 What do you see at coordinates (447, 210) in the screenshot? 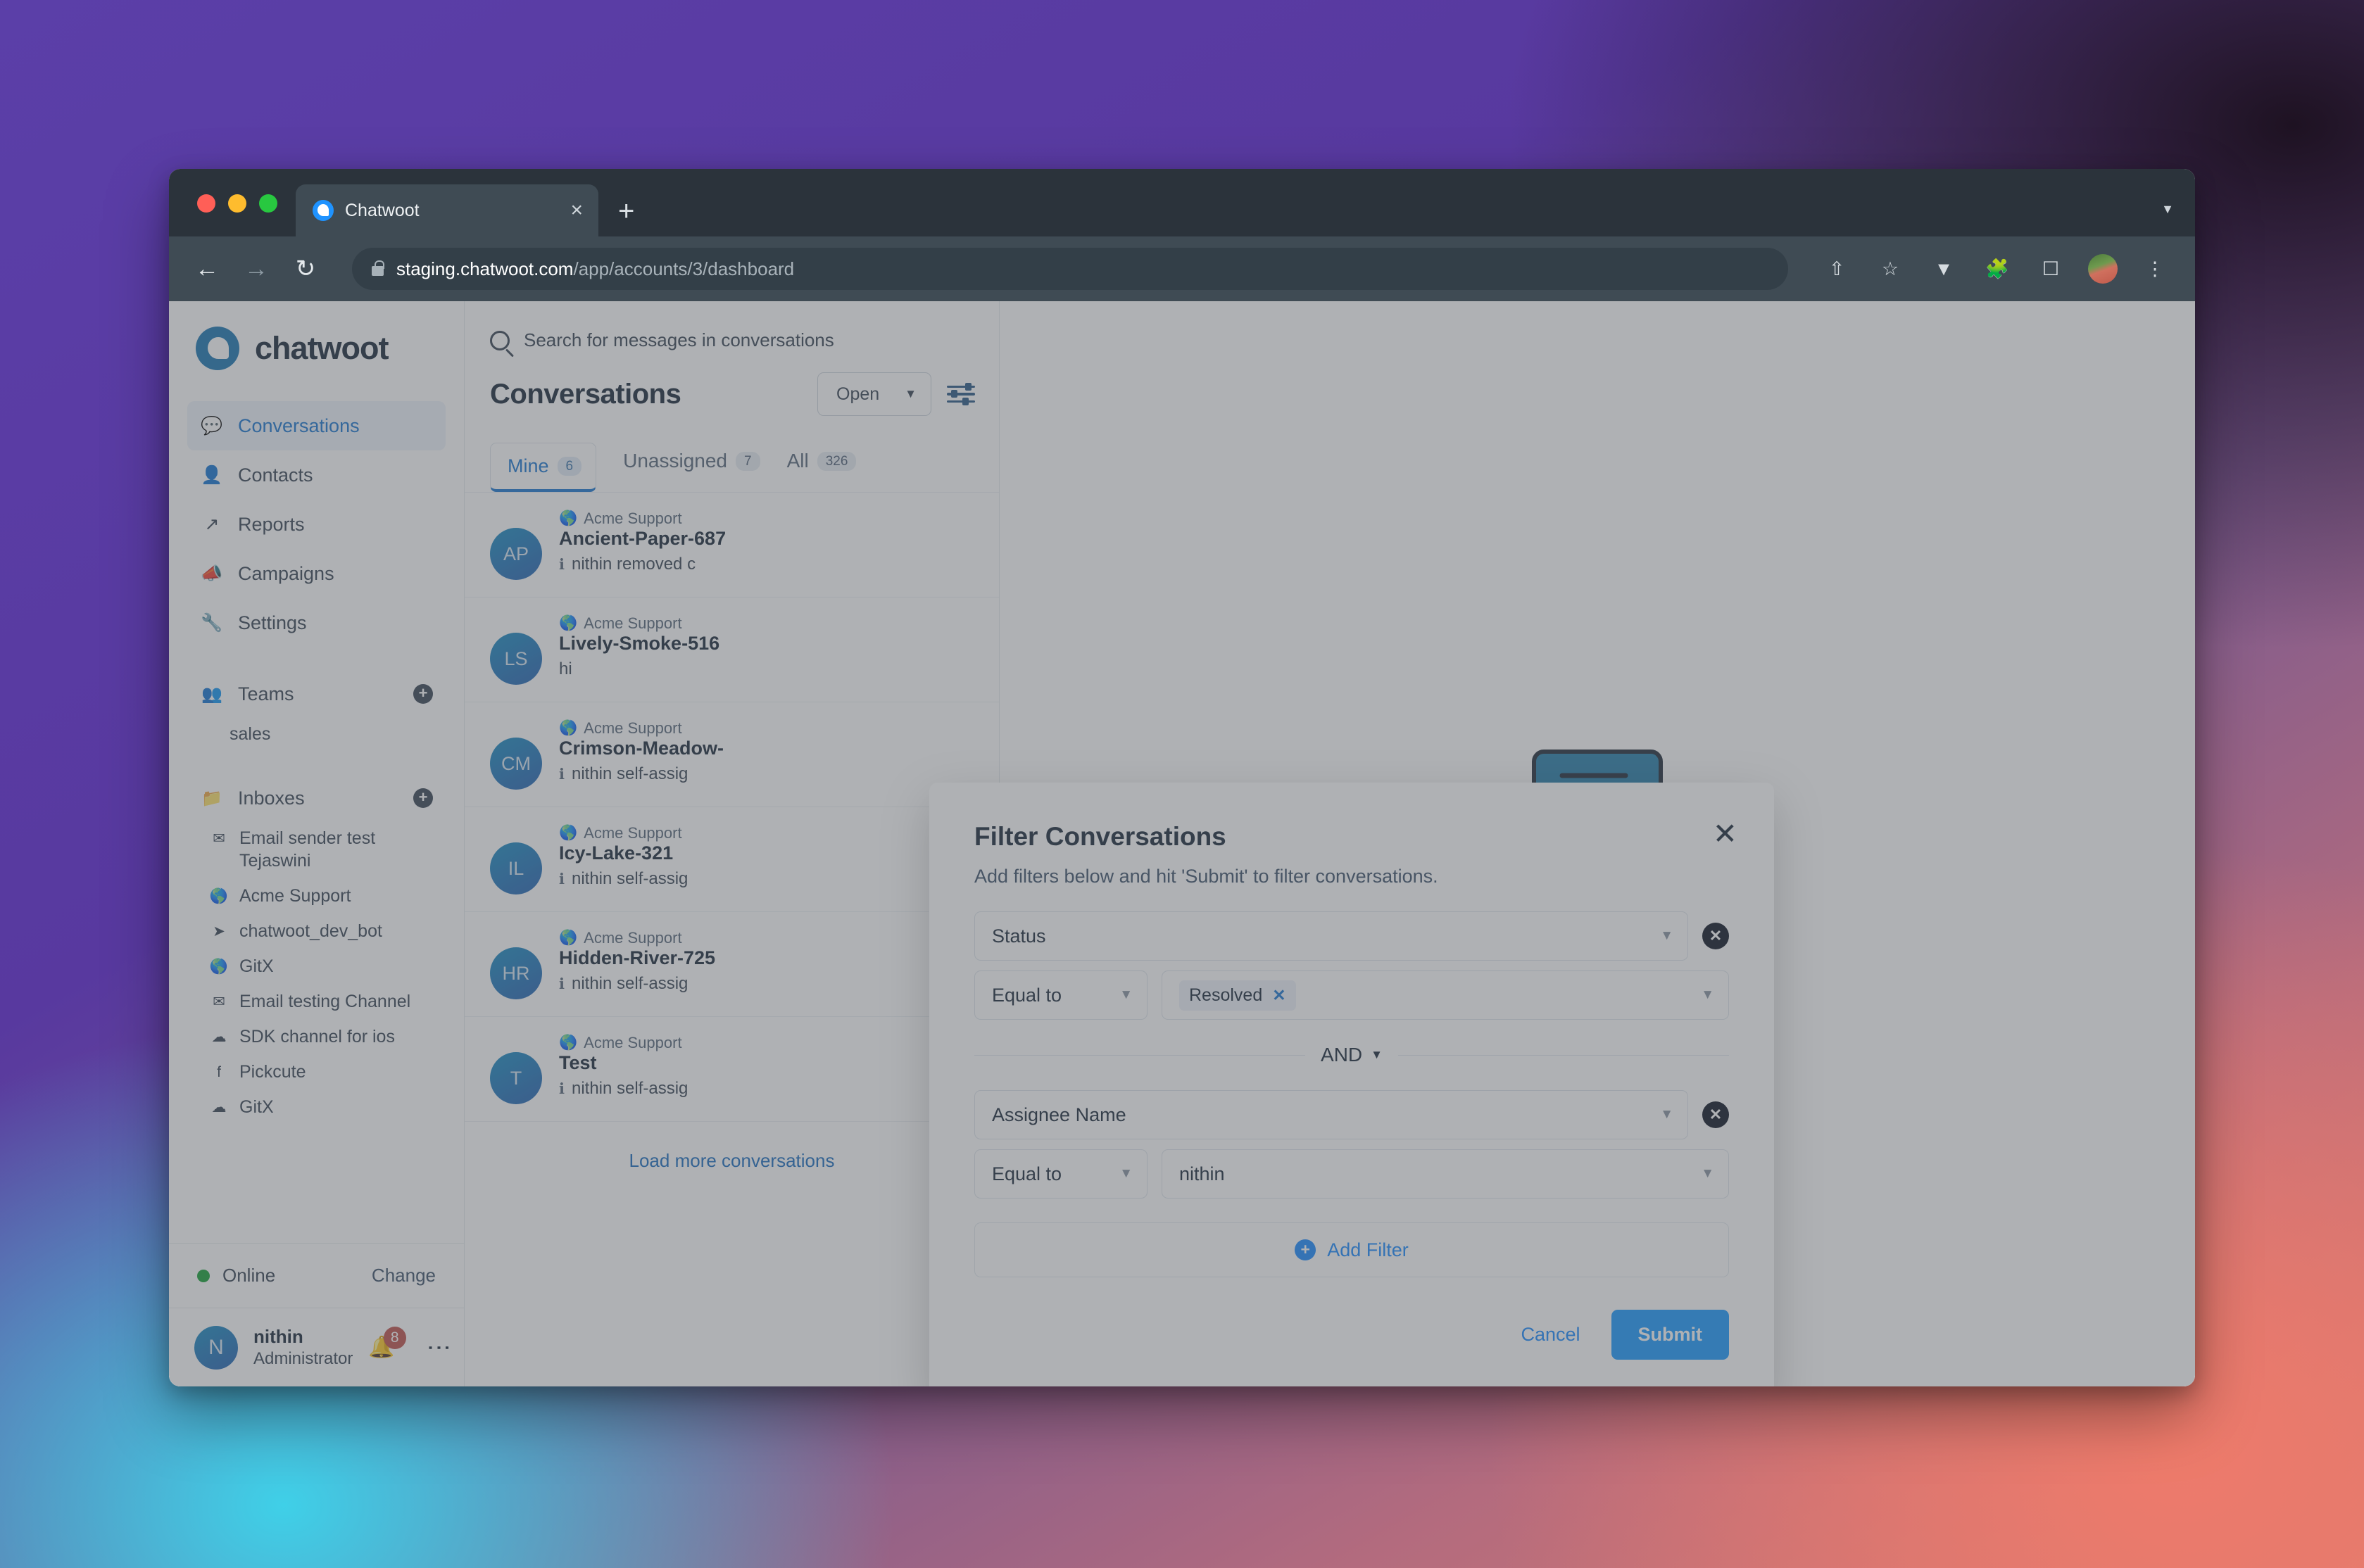
I see `browser-tab: Chatwoot ×` at bounding box center [447, 210].